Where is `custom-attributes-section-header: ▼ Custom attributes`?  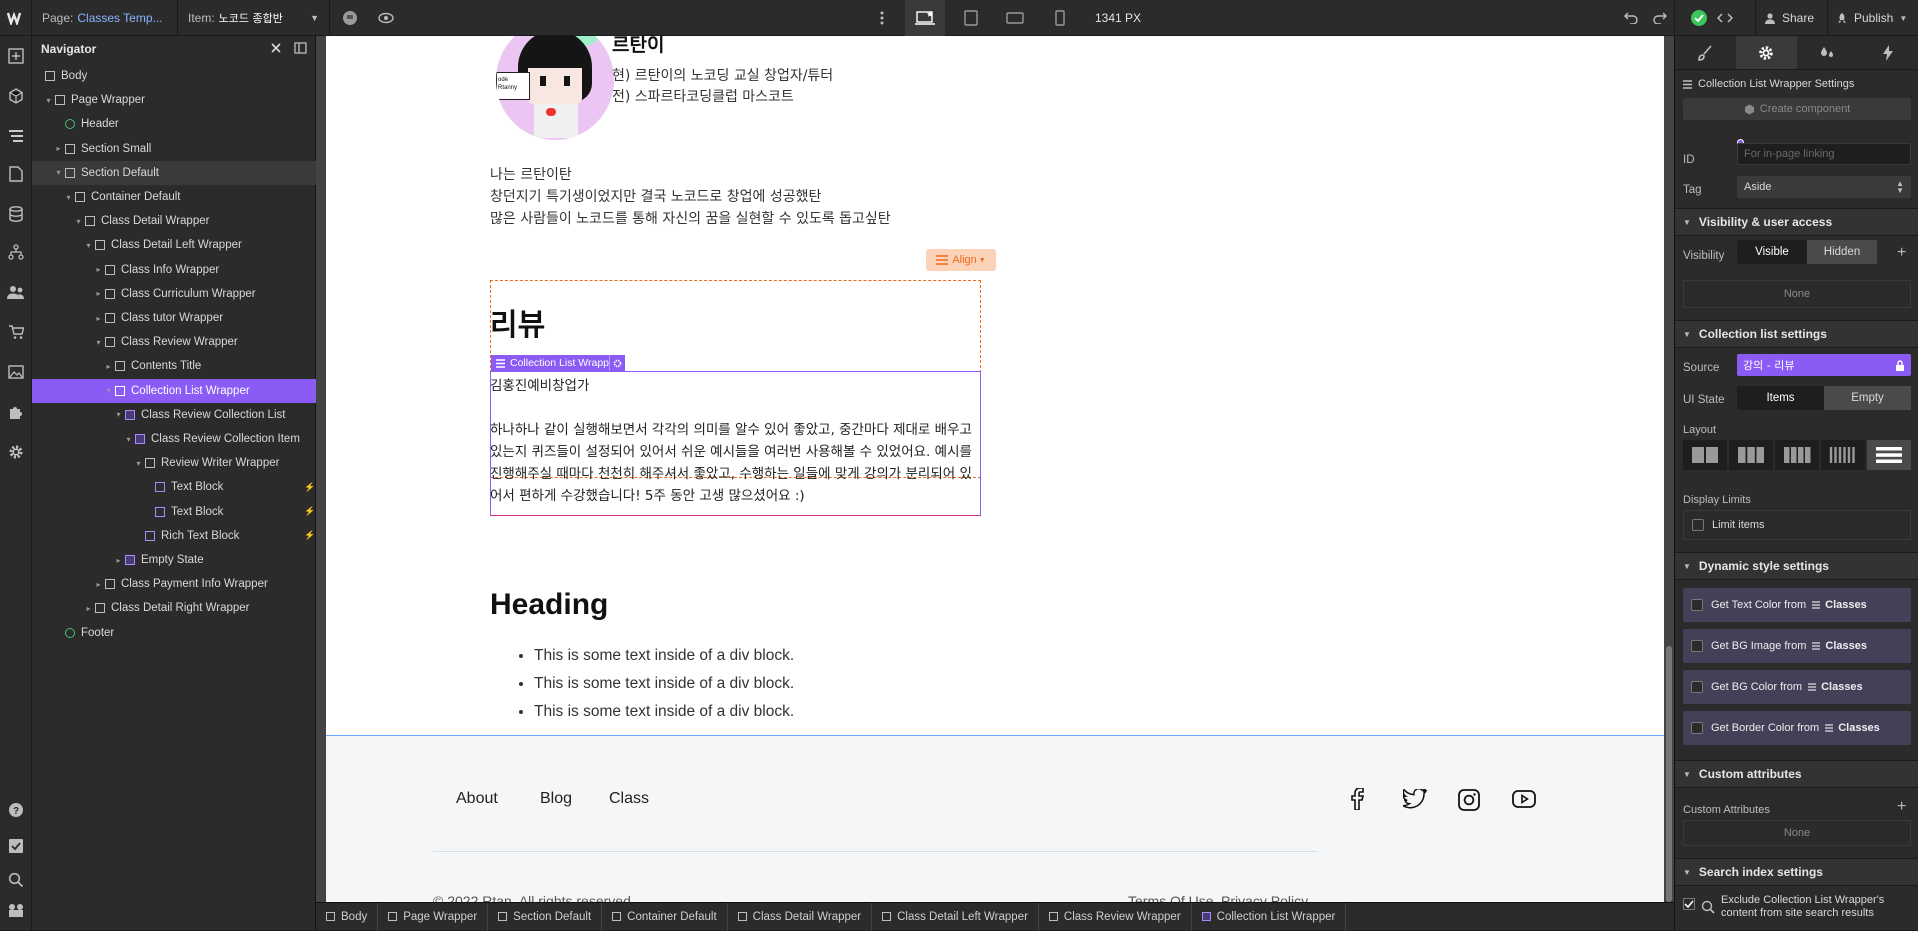 custom-attributes-section-header: ▼ Custom attributes is located at coordinates (1796, 774).